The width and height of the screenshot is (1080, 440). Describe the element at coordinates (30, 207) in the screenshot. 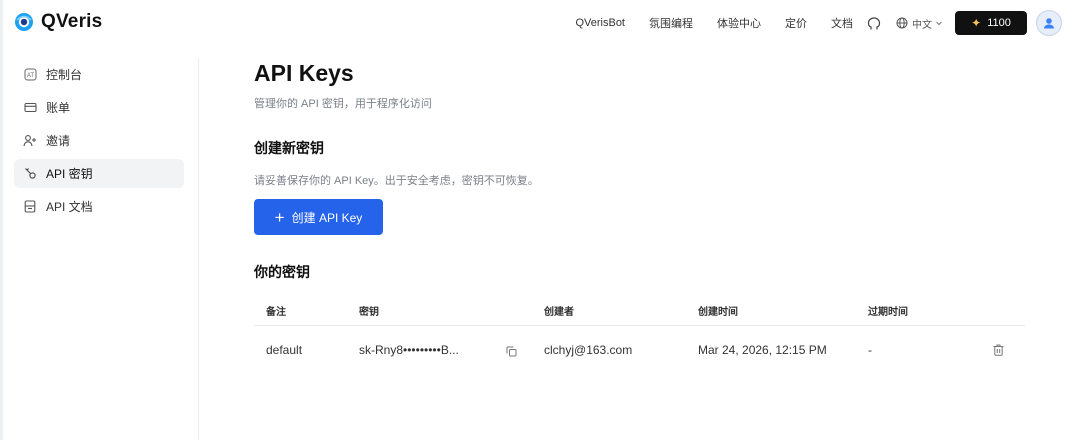

I see `doc-icon` at that location.